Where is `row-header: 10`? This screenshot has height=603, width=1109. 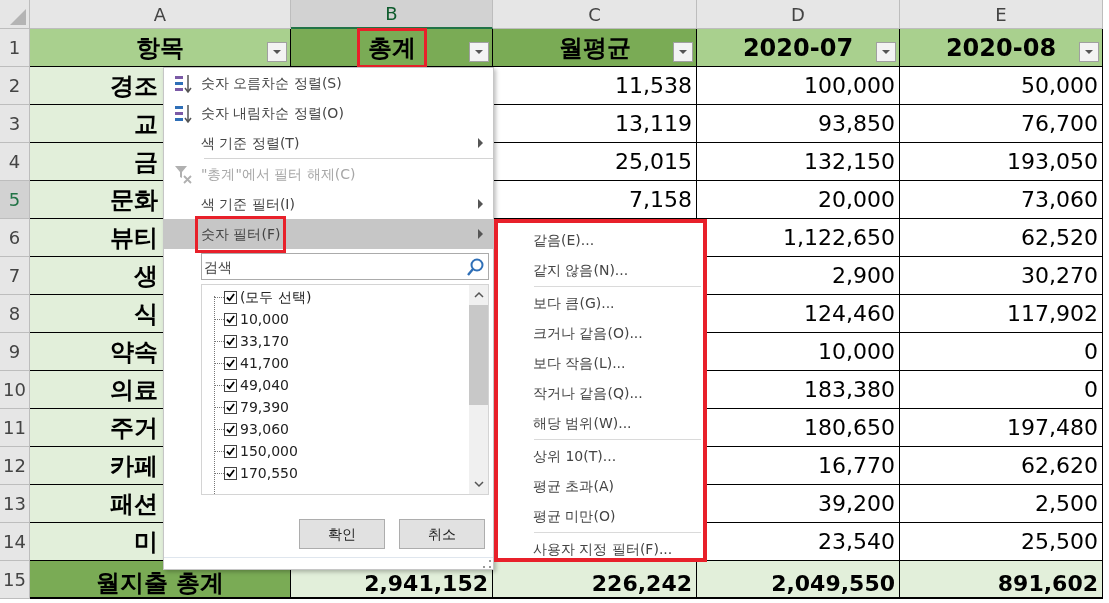 row-header: 10 is located at coordinates (15, 390).